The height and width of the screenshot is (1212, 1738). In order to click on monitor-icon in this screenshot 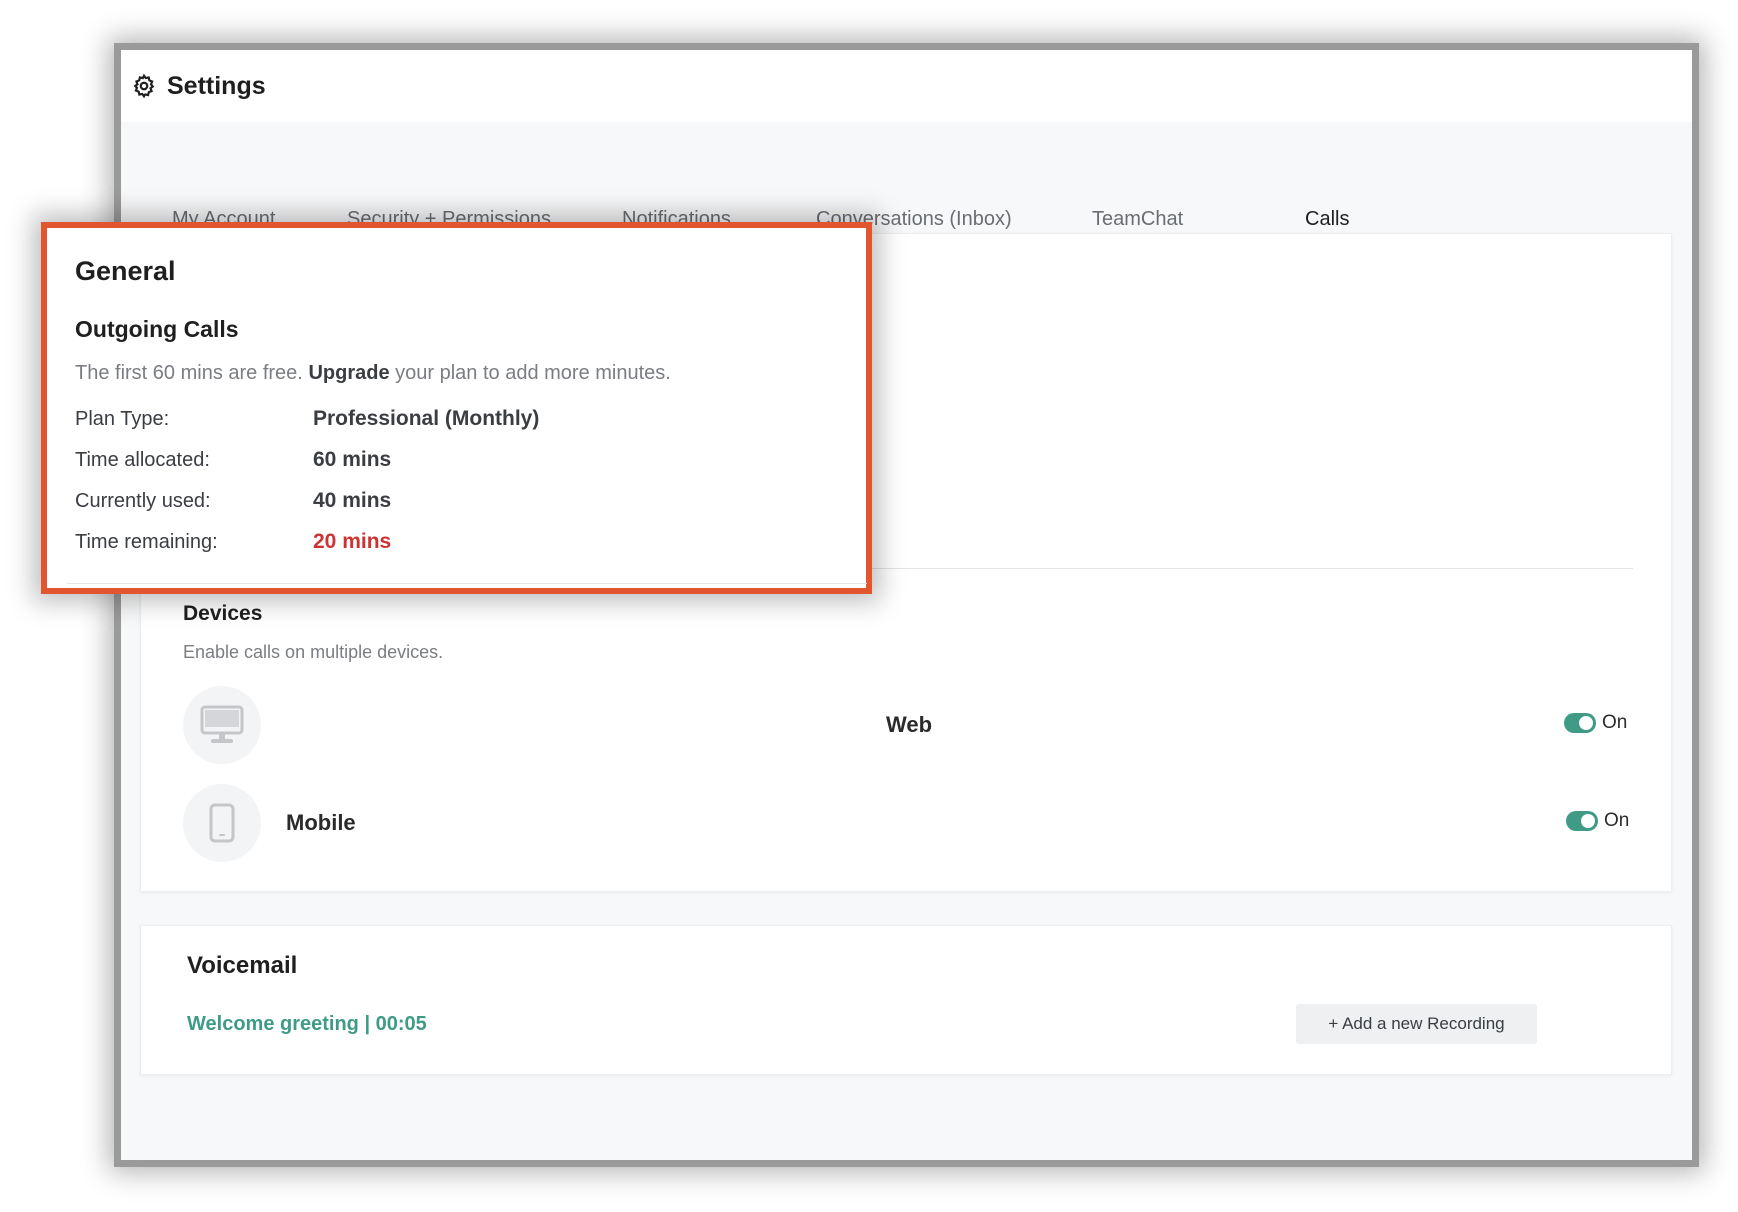, I will do `click(222, 725)`.